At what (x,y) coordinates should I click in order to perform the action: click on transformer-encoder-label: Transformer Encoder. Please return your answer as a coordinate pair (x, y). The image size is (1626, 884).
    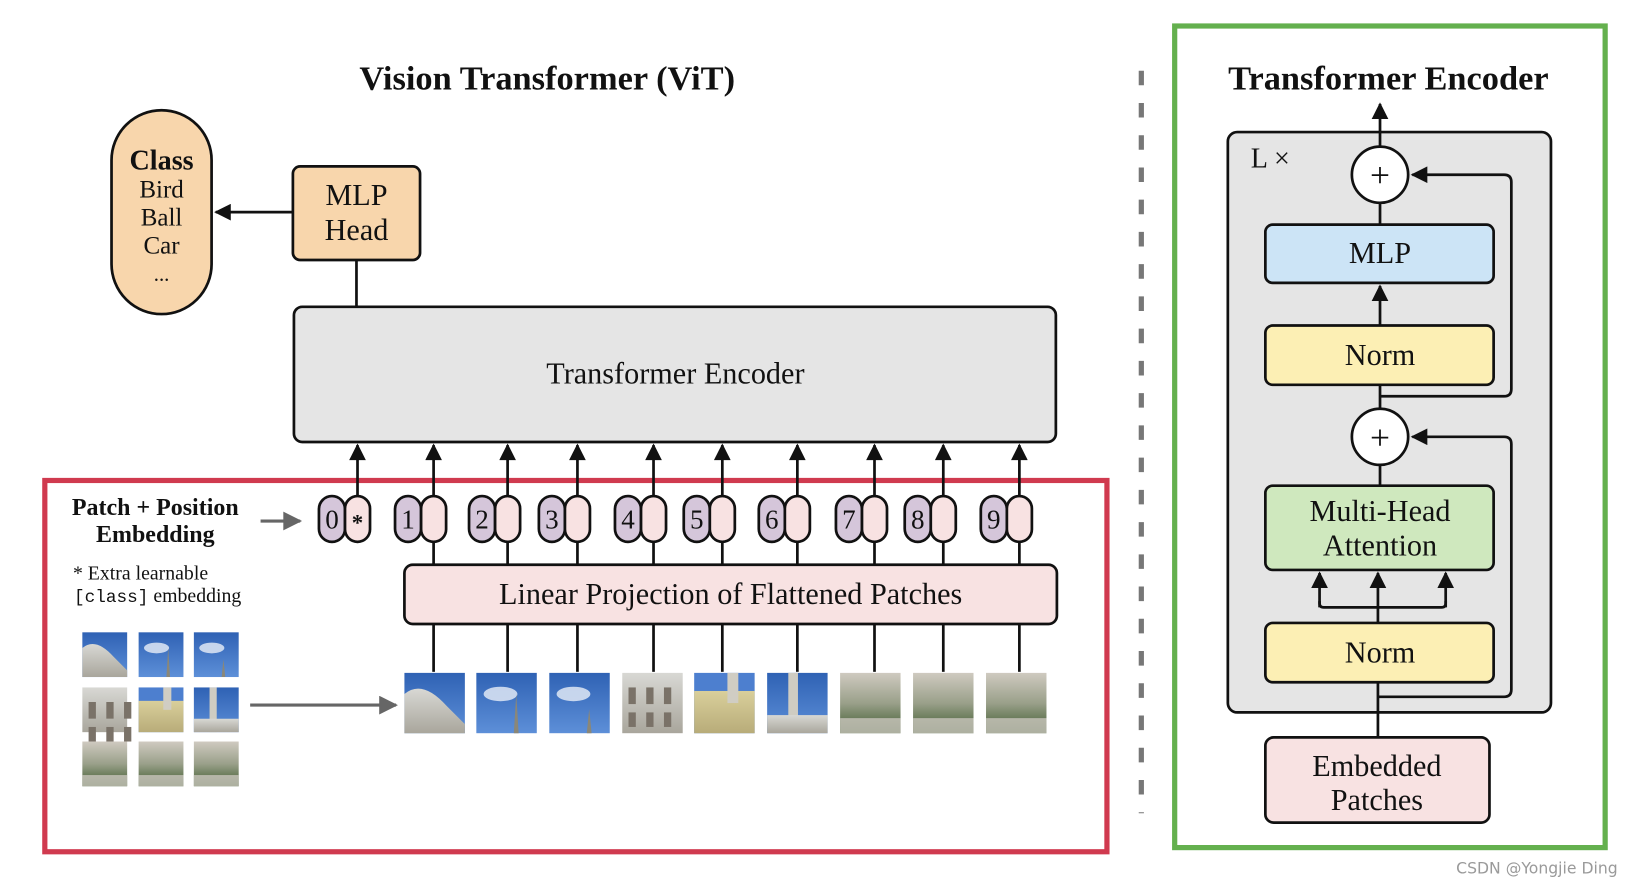
    Looking at the image, I should click on (675, 374).